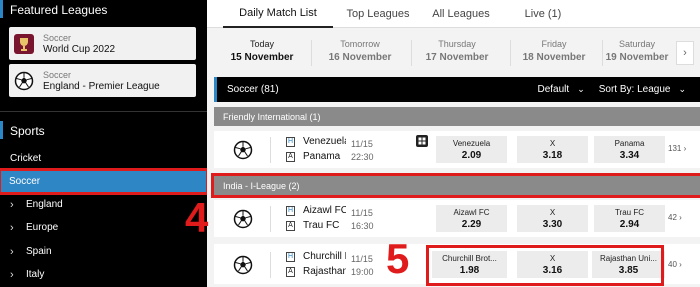 This screenshot has height=287, width=700. Describe the element at coordinates (455, 185) in the screenshot. I see `league-header-india-i-league: India - I-League (2)` at that location.